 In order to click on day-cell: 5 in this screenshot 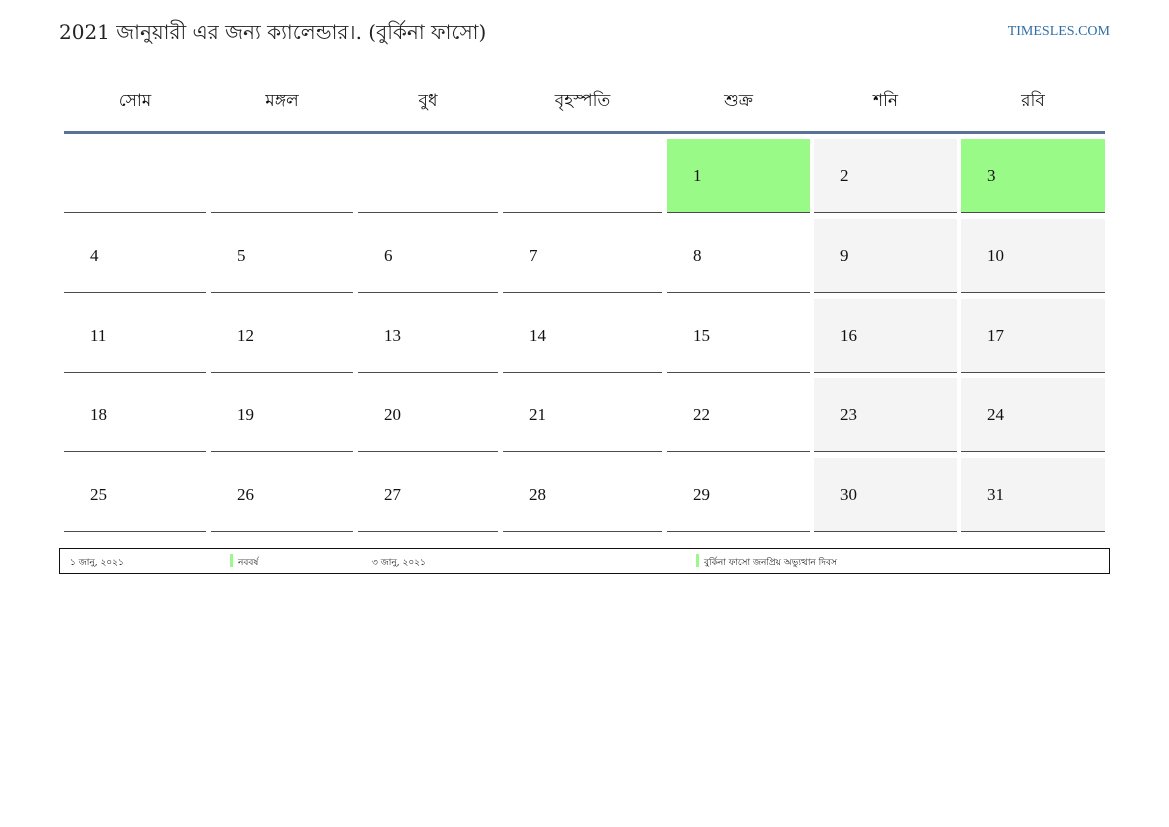, I will do `click(282, 256)`.